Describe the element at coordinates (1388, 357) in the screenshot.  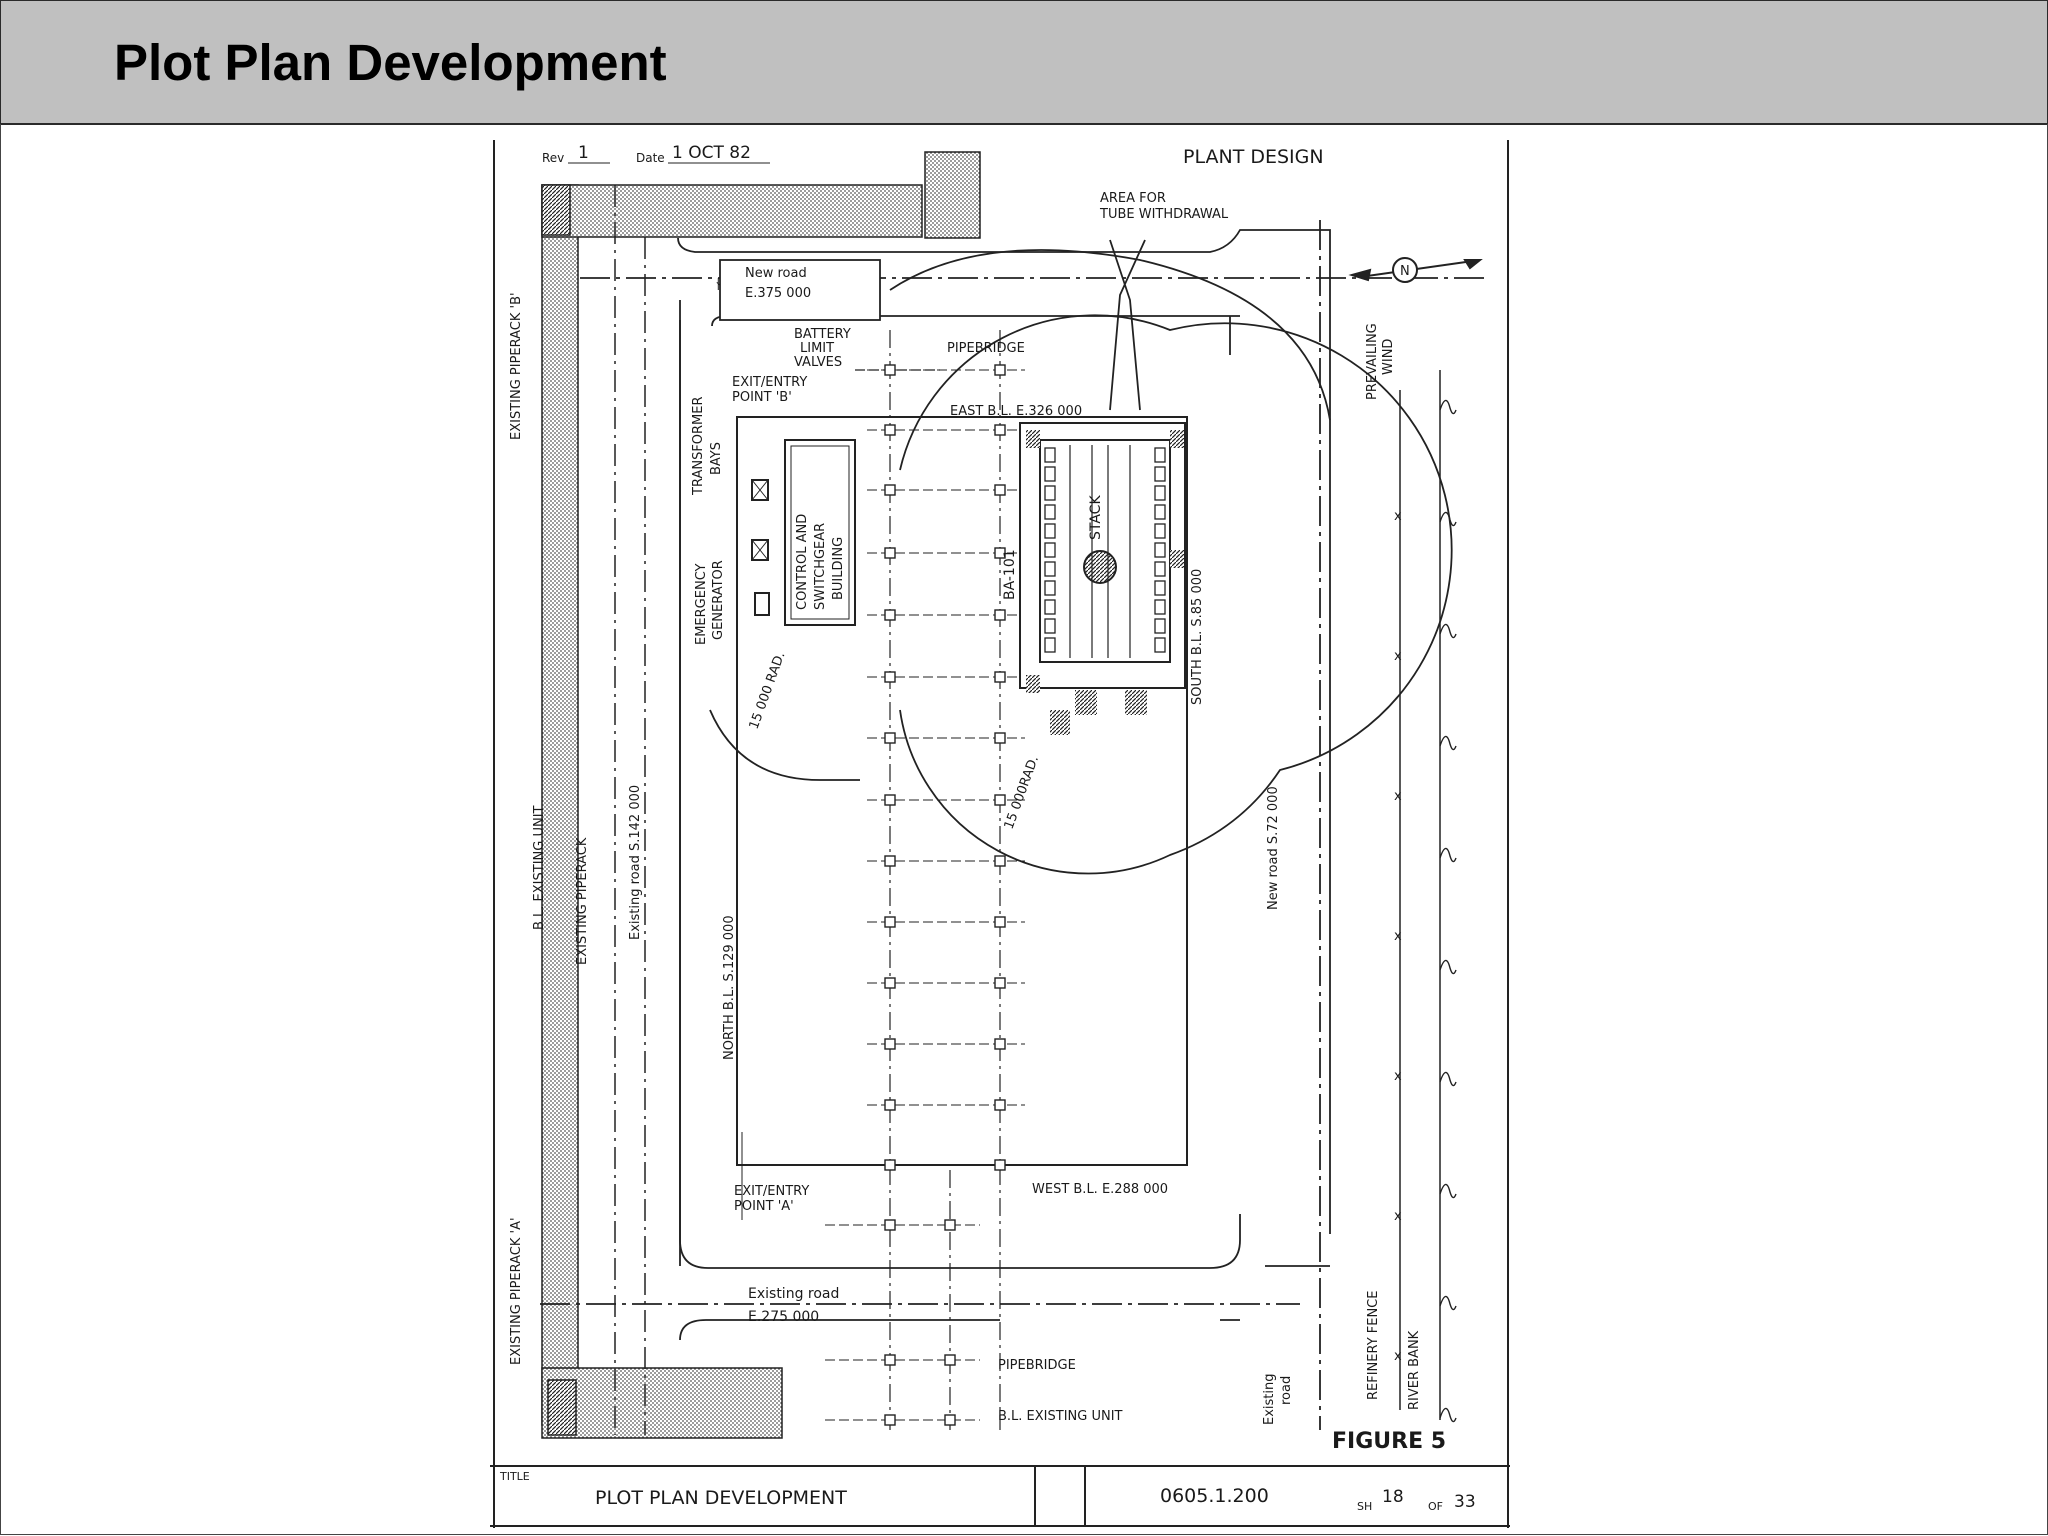
I see `svg-text: WIND` at that location.